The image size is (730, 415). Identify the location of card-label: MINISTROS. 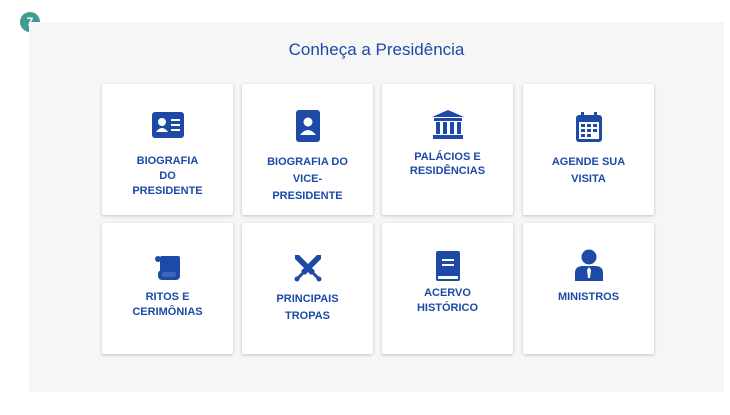
(588, 297).